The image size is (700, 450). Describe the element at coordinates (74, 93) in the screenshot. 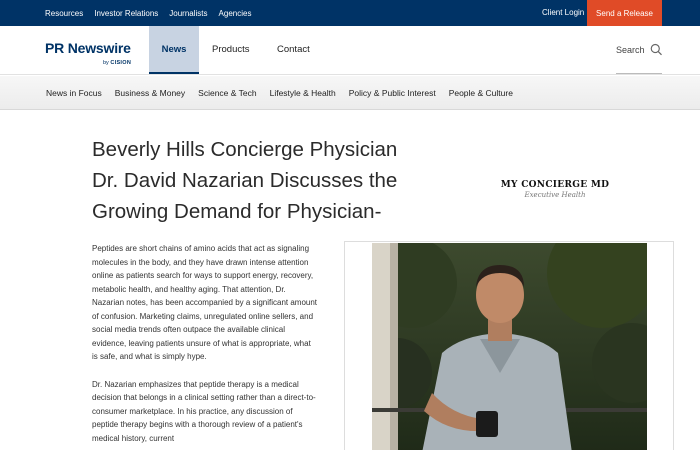

I see `category-news-in-focus: News in Focus` at that location.